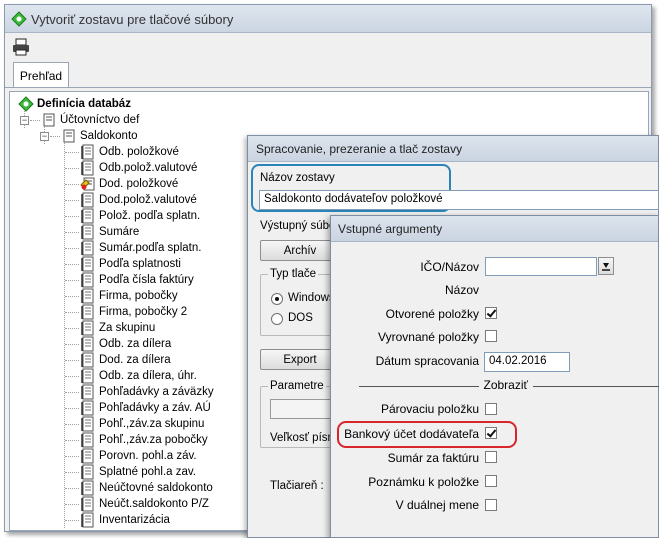 The image size is (659, 538). What do you see at coordinates (541, 266) in the screenshot?
I see `ico-input` at bounding box center [541, 266].